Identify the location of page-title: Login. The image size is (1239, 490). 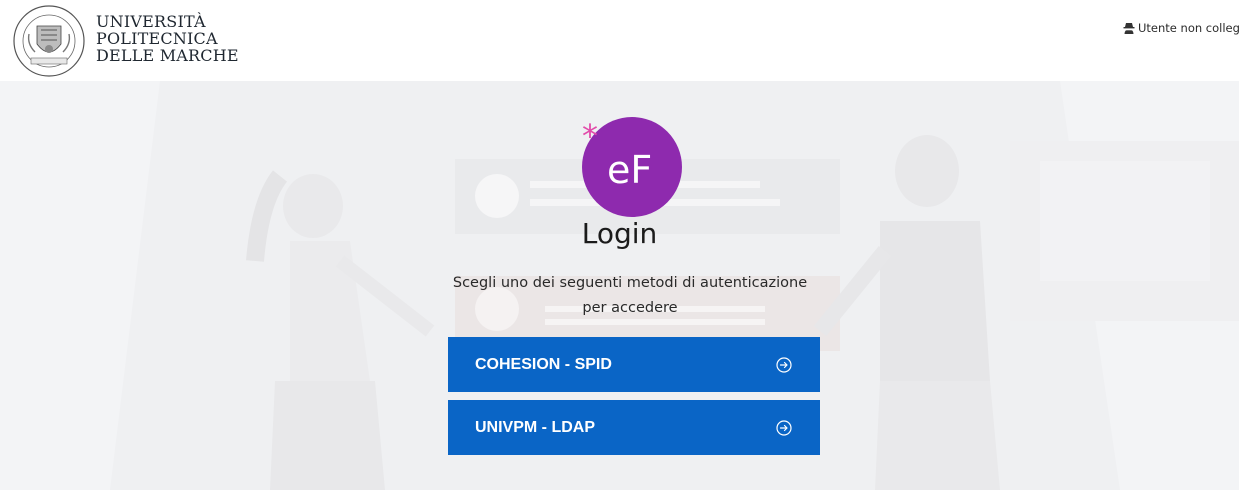
(619, 233).